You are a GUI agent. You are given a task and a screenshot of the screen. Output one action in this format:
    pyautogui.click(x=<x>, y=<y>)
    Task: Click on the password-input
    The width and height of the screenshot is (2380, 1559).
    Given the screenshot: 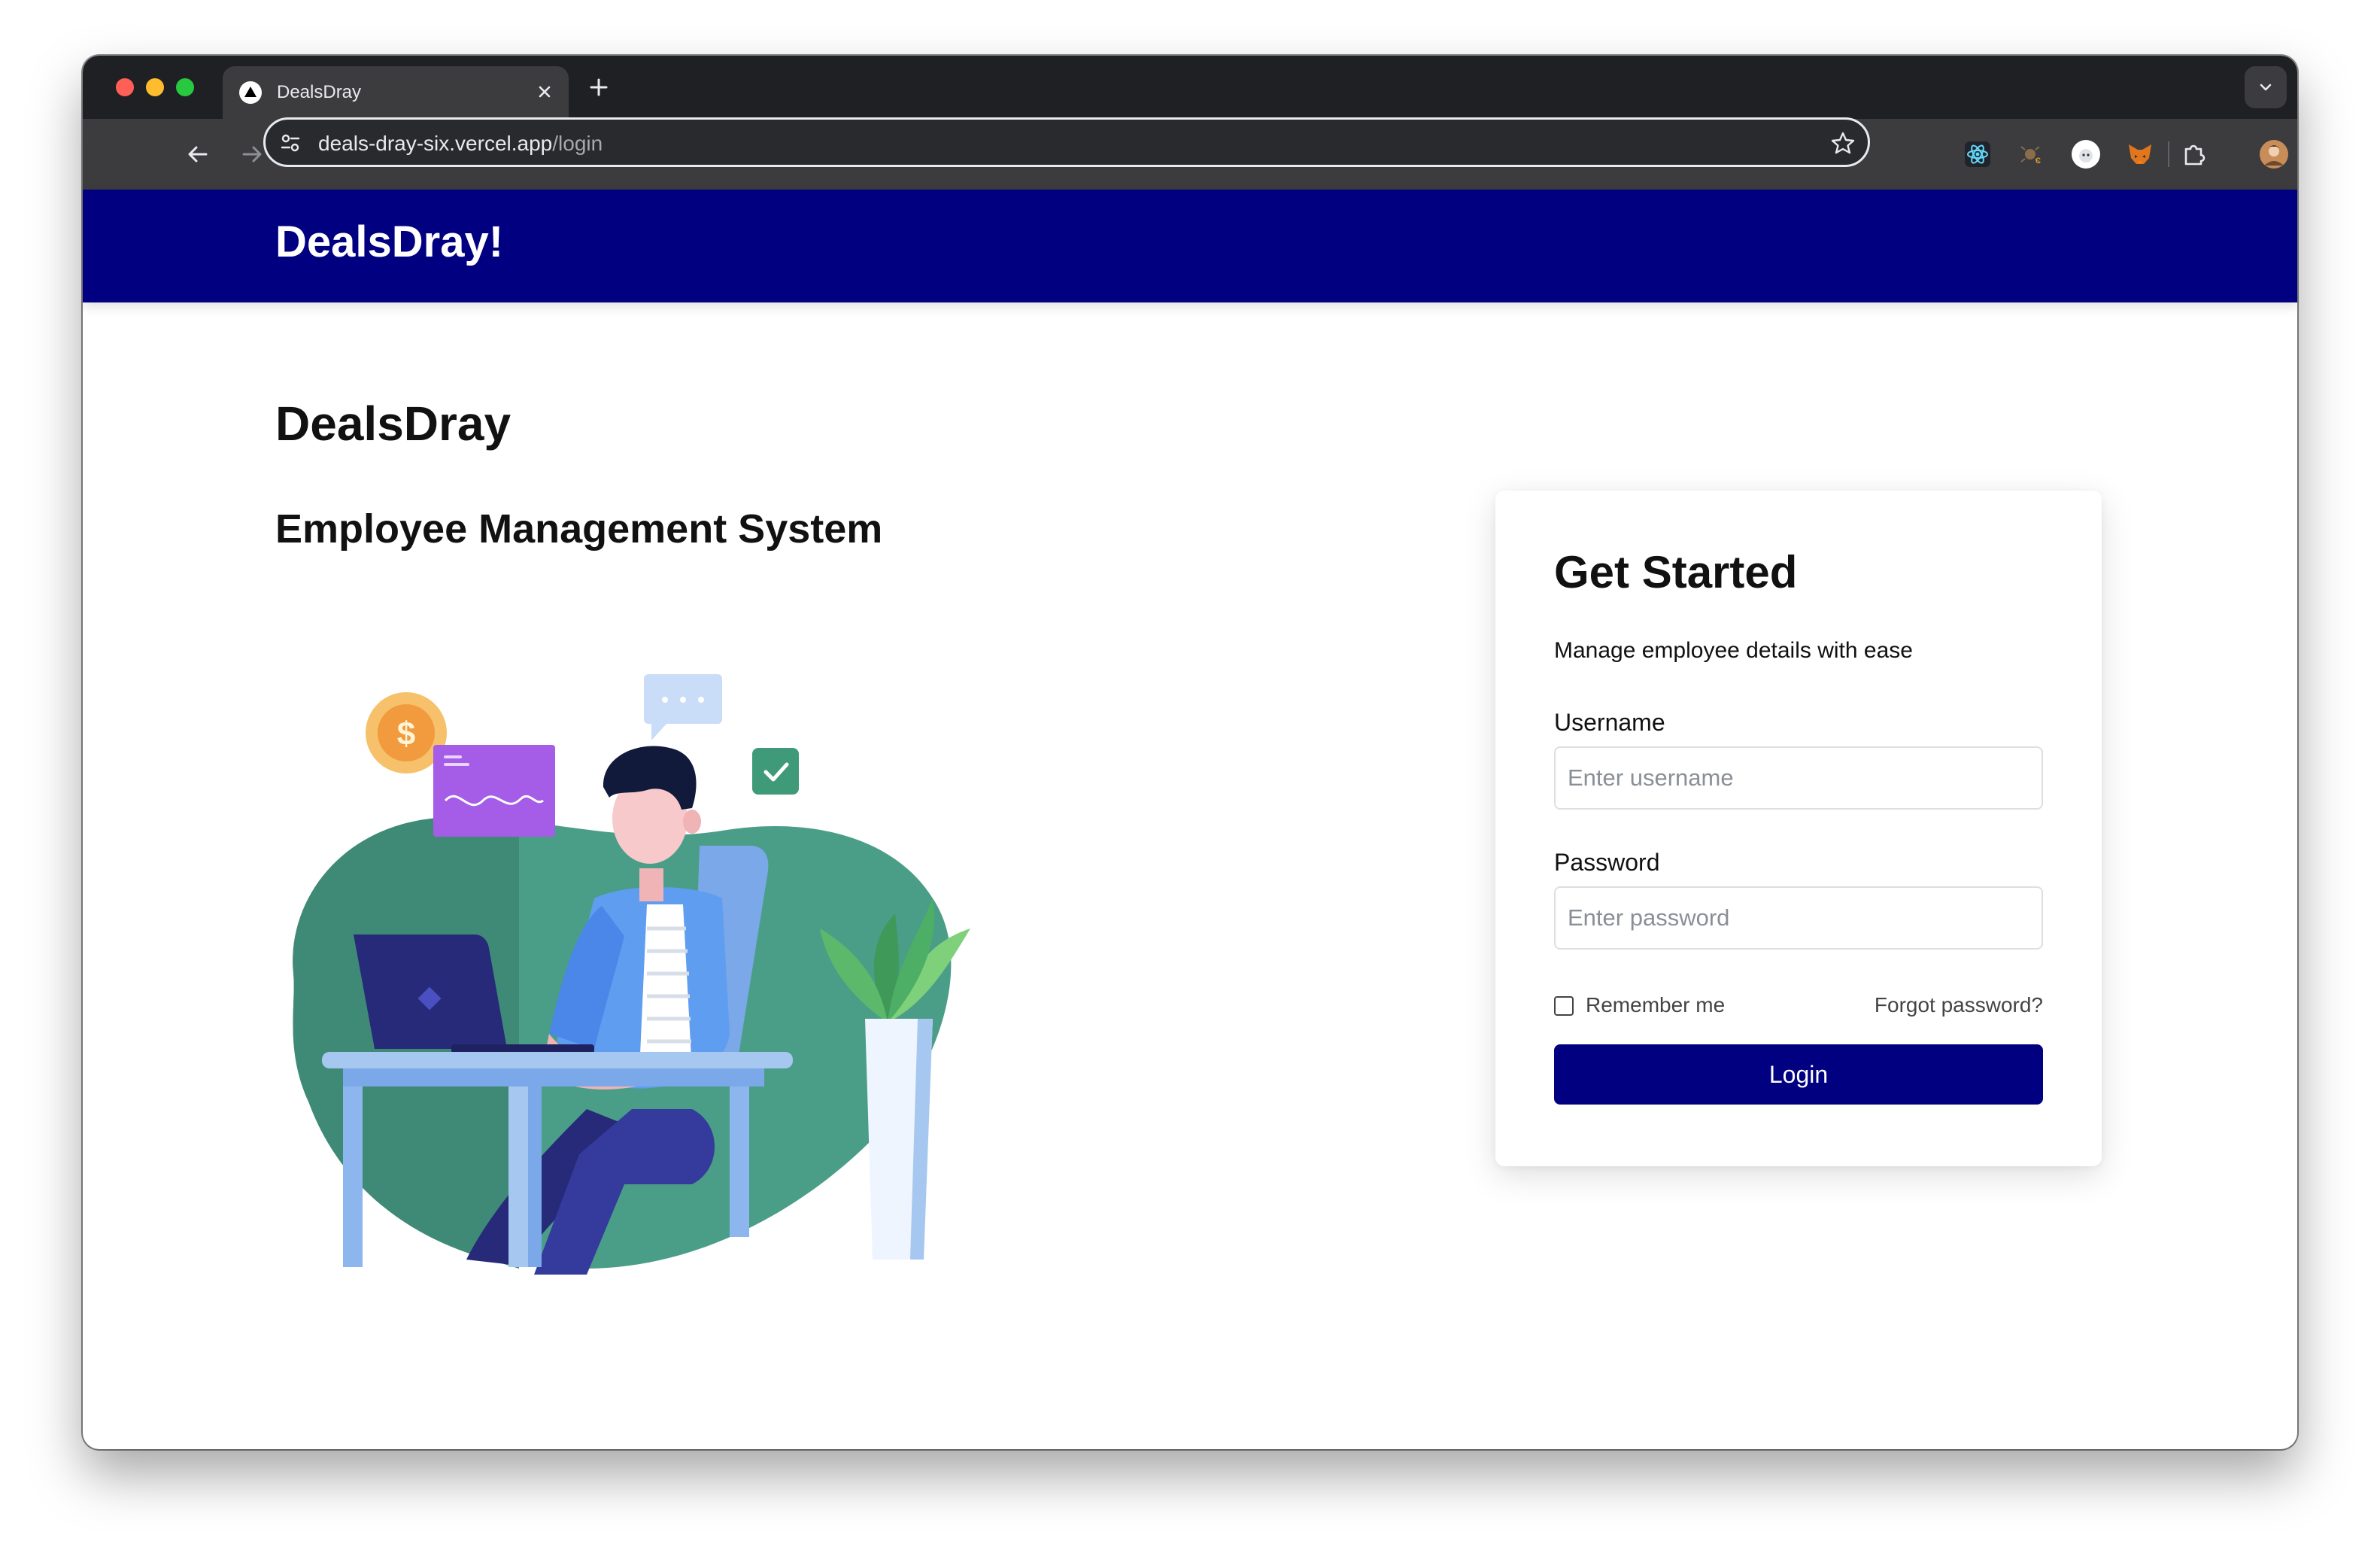 What is the action you would take?
    pyautogui.click(x=1798, y=918)
    